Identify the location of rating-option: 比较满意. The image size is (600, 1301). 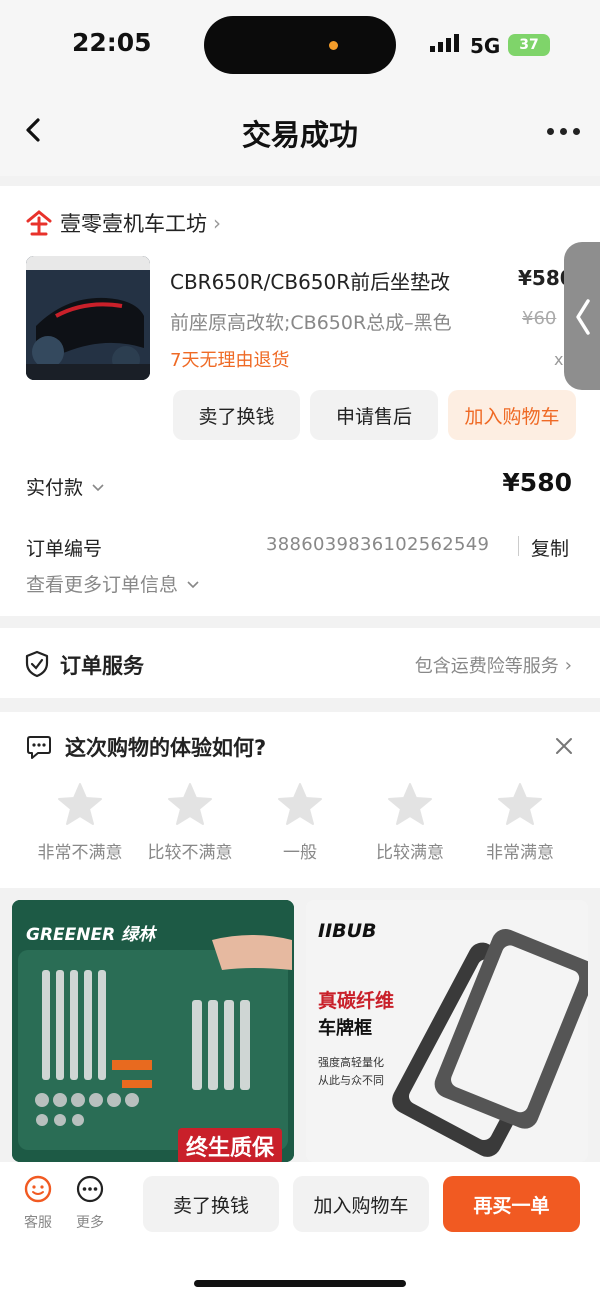
(410, 822).